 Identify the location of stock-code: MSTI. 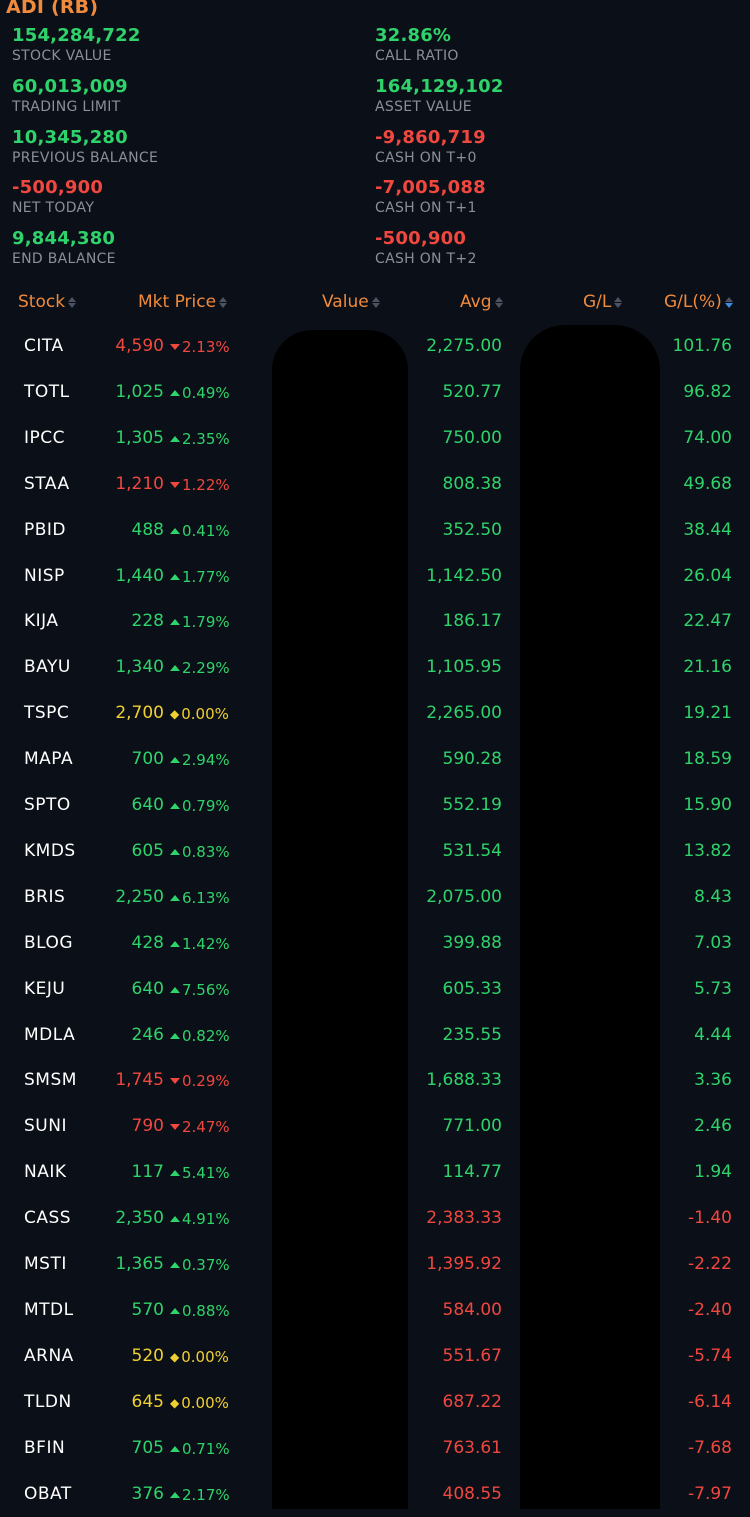
(45, 1264).